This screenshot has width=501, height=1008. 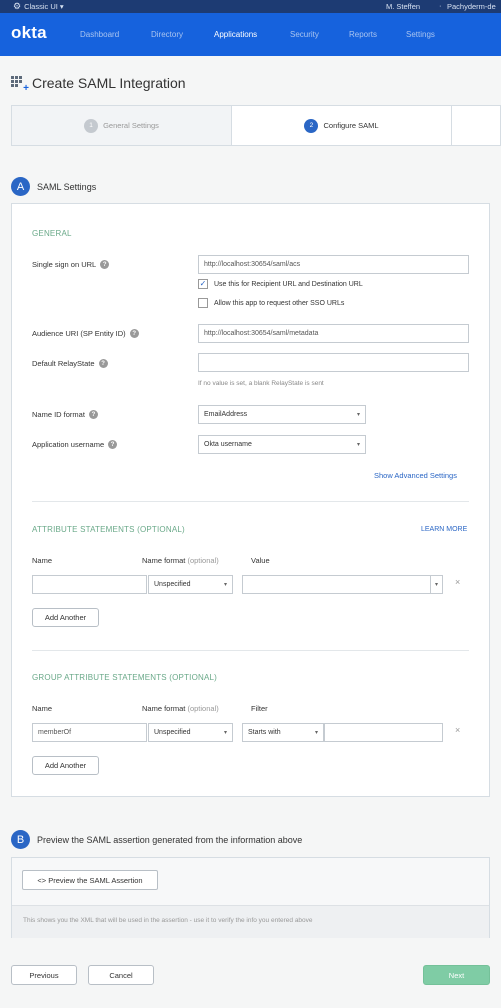 I want to click on app-username-select: Okta username ▾, so click(x=282, y=444).